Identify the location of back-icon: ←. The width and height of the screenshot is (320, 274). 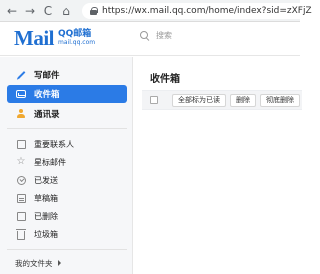
(12, 11).